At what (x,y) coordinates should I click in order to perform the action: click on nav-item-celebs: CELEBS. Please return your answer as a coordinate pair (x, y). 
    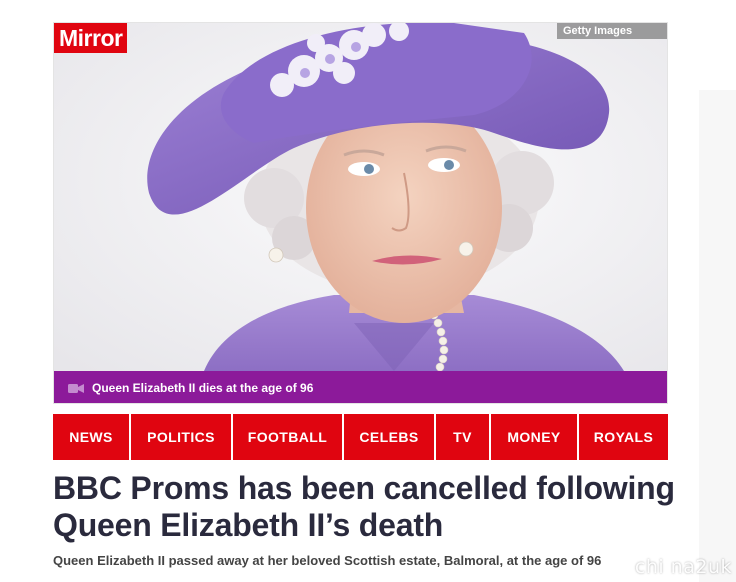
    Looking at the image, I should click on (389, 437).